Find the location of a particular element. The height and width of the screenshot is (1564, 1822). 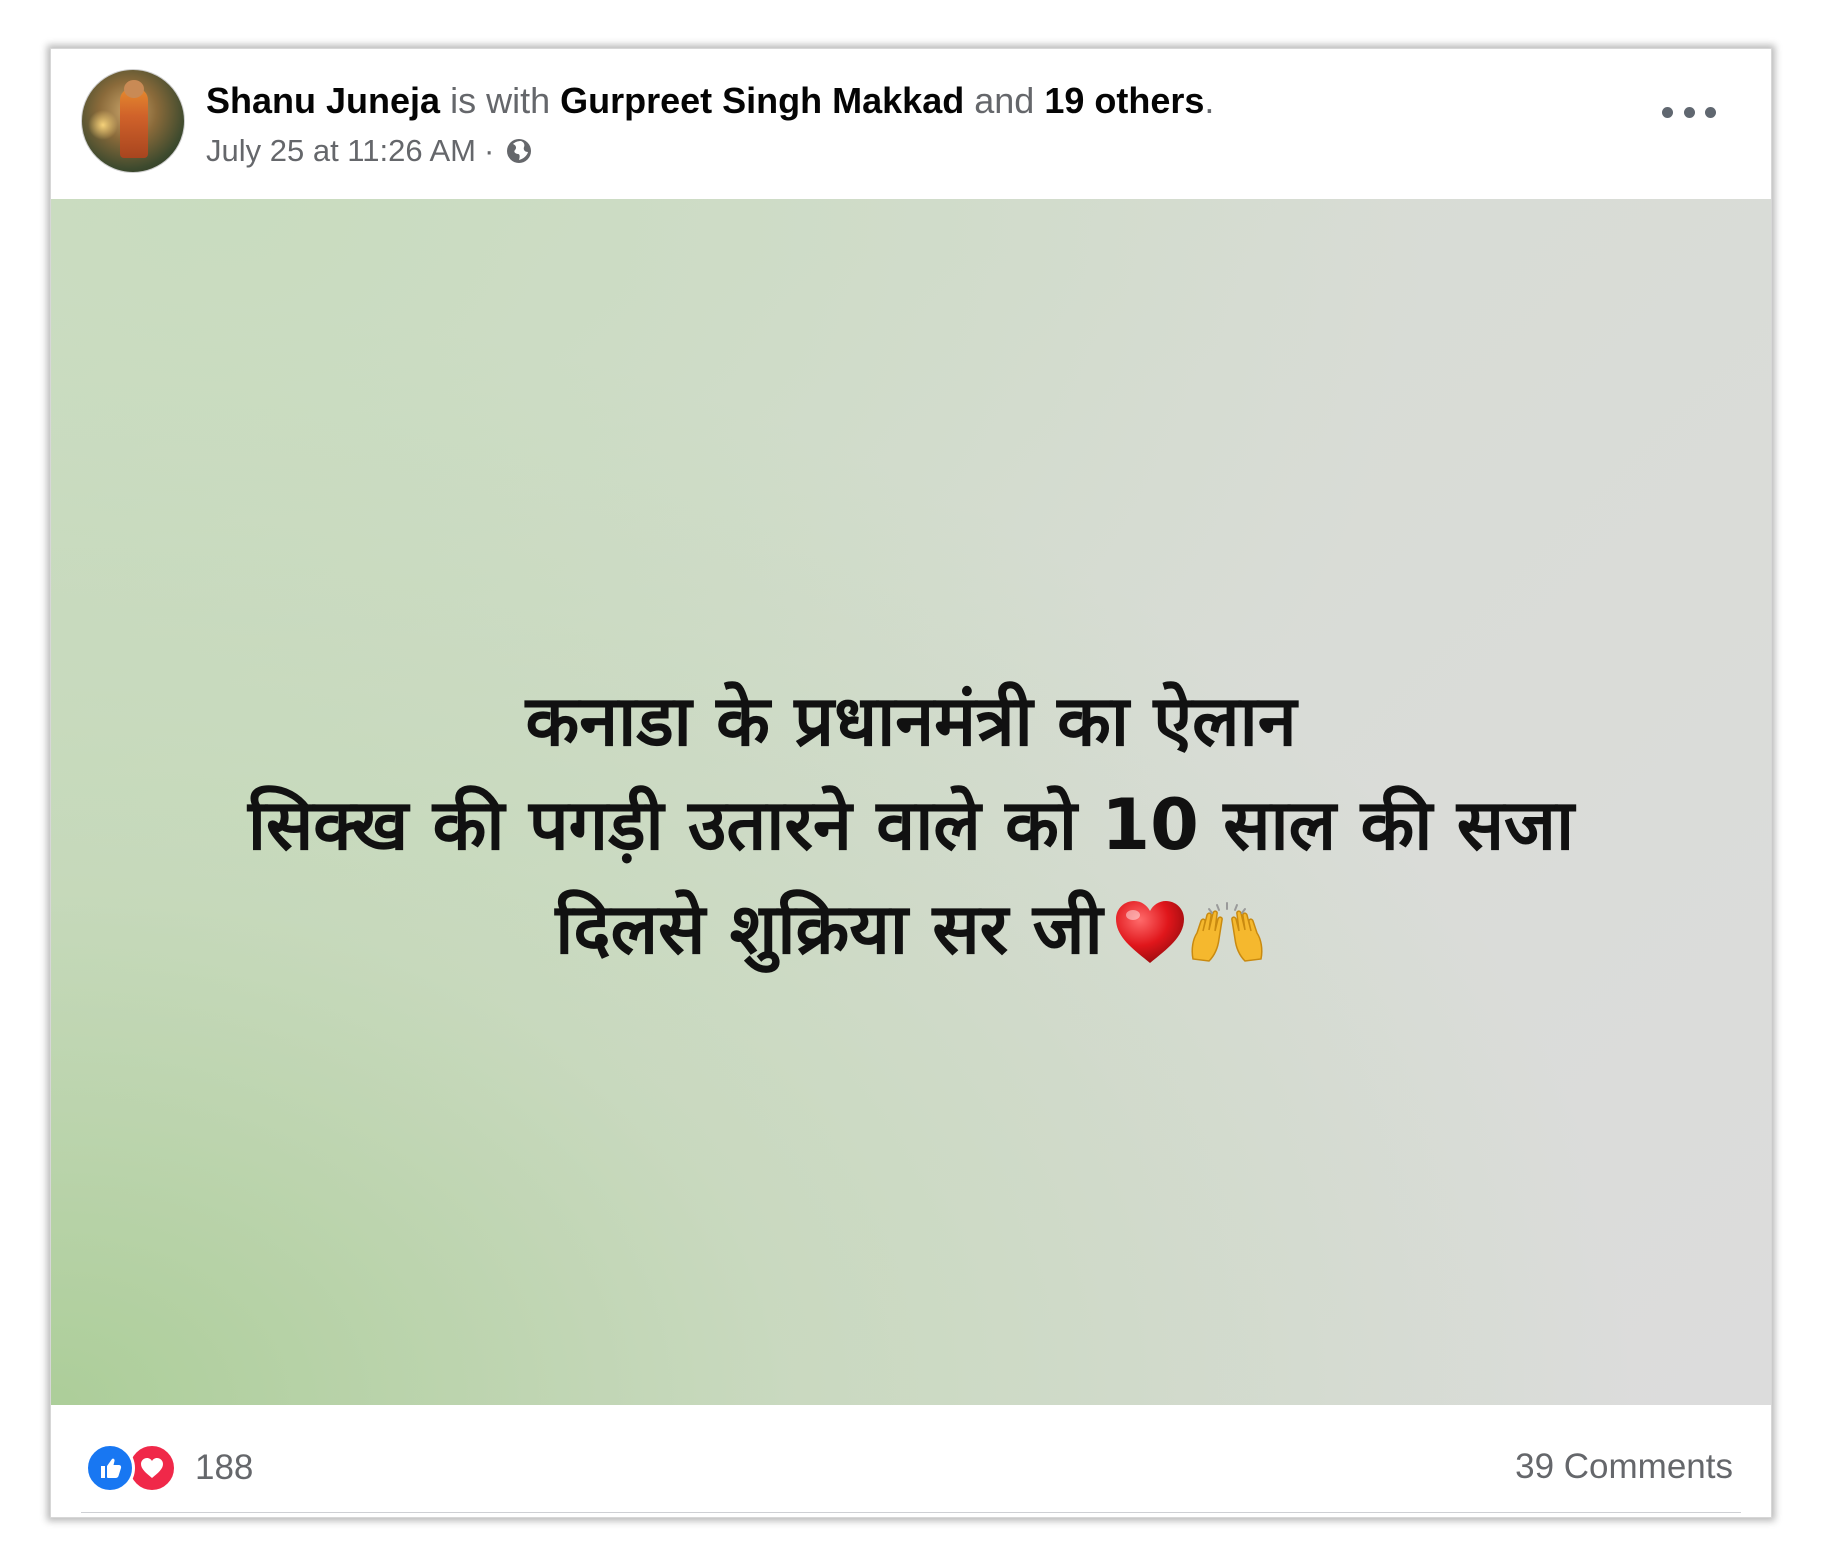

footer-divider is located at coordinates (911, 1512).